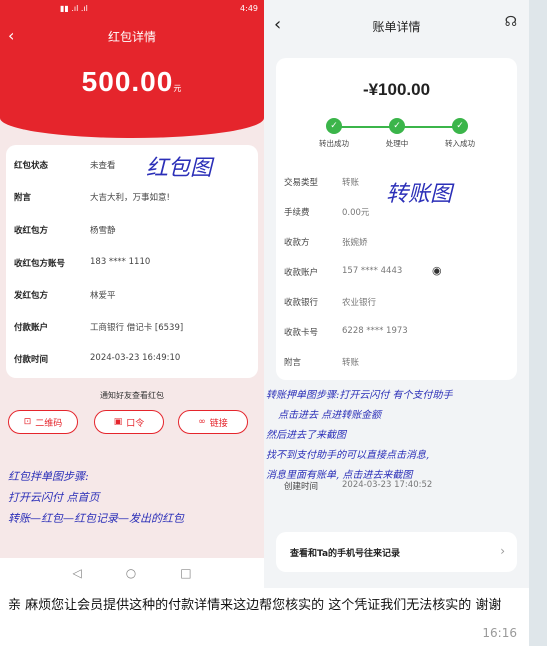  Describe the element at coordinates (65, 166) in the screenshot. I see `detail-row: 红包状态 未查看` at that location.